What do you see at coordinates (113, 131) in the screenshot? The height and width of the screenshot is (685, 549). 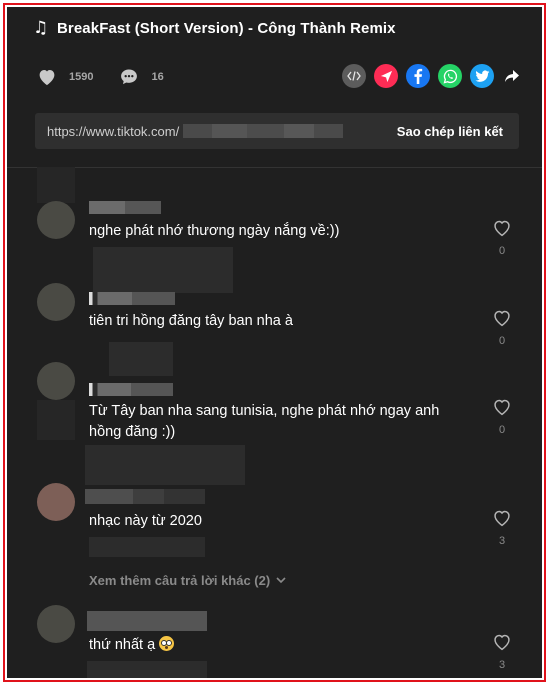 I see `video-link-text: https://www.tiktok.com/` at bounding box center [113, 131].